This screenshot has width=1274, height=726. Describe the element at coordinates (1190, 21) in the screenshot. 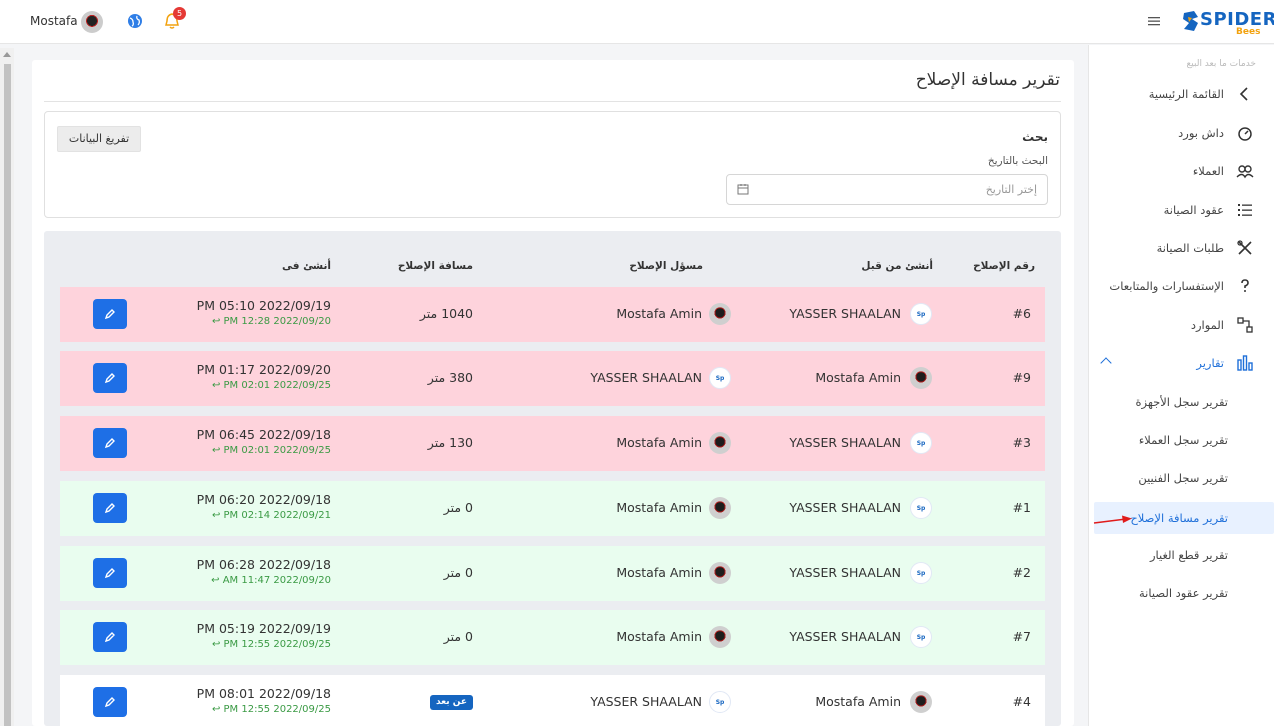

I see `spider-mark-icon` at that location.